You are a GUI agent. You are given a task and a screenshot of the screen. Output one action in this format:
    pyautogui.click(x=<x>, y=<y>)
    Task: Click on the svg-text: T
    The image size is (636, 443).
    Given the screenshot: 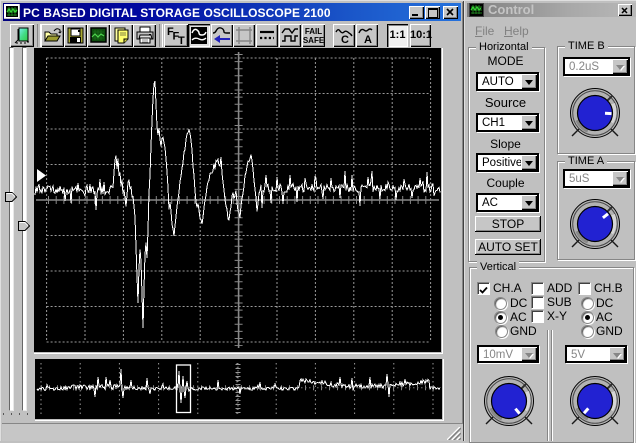 What is the action you would take?
    pyautogui.click(x=181, y=41)
    